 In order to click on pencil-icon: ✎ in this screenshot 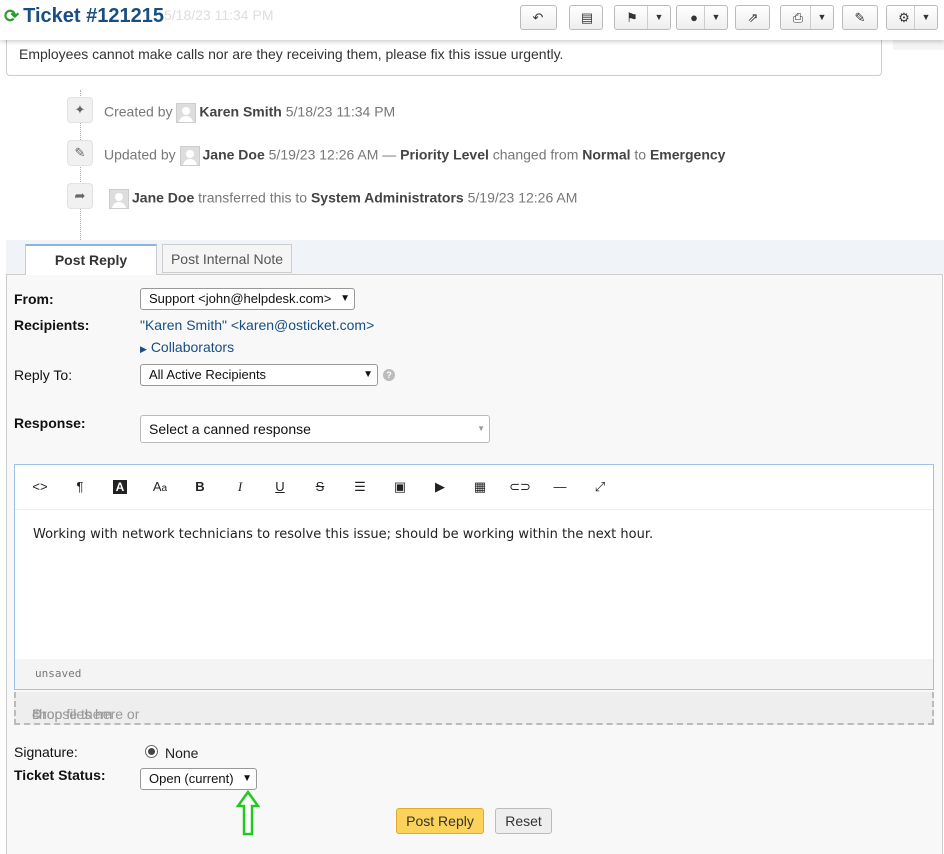, I will do `click(80, 153)`.